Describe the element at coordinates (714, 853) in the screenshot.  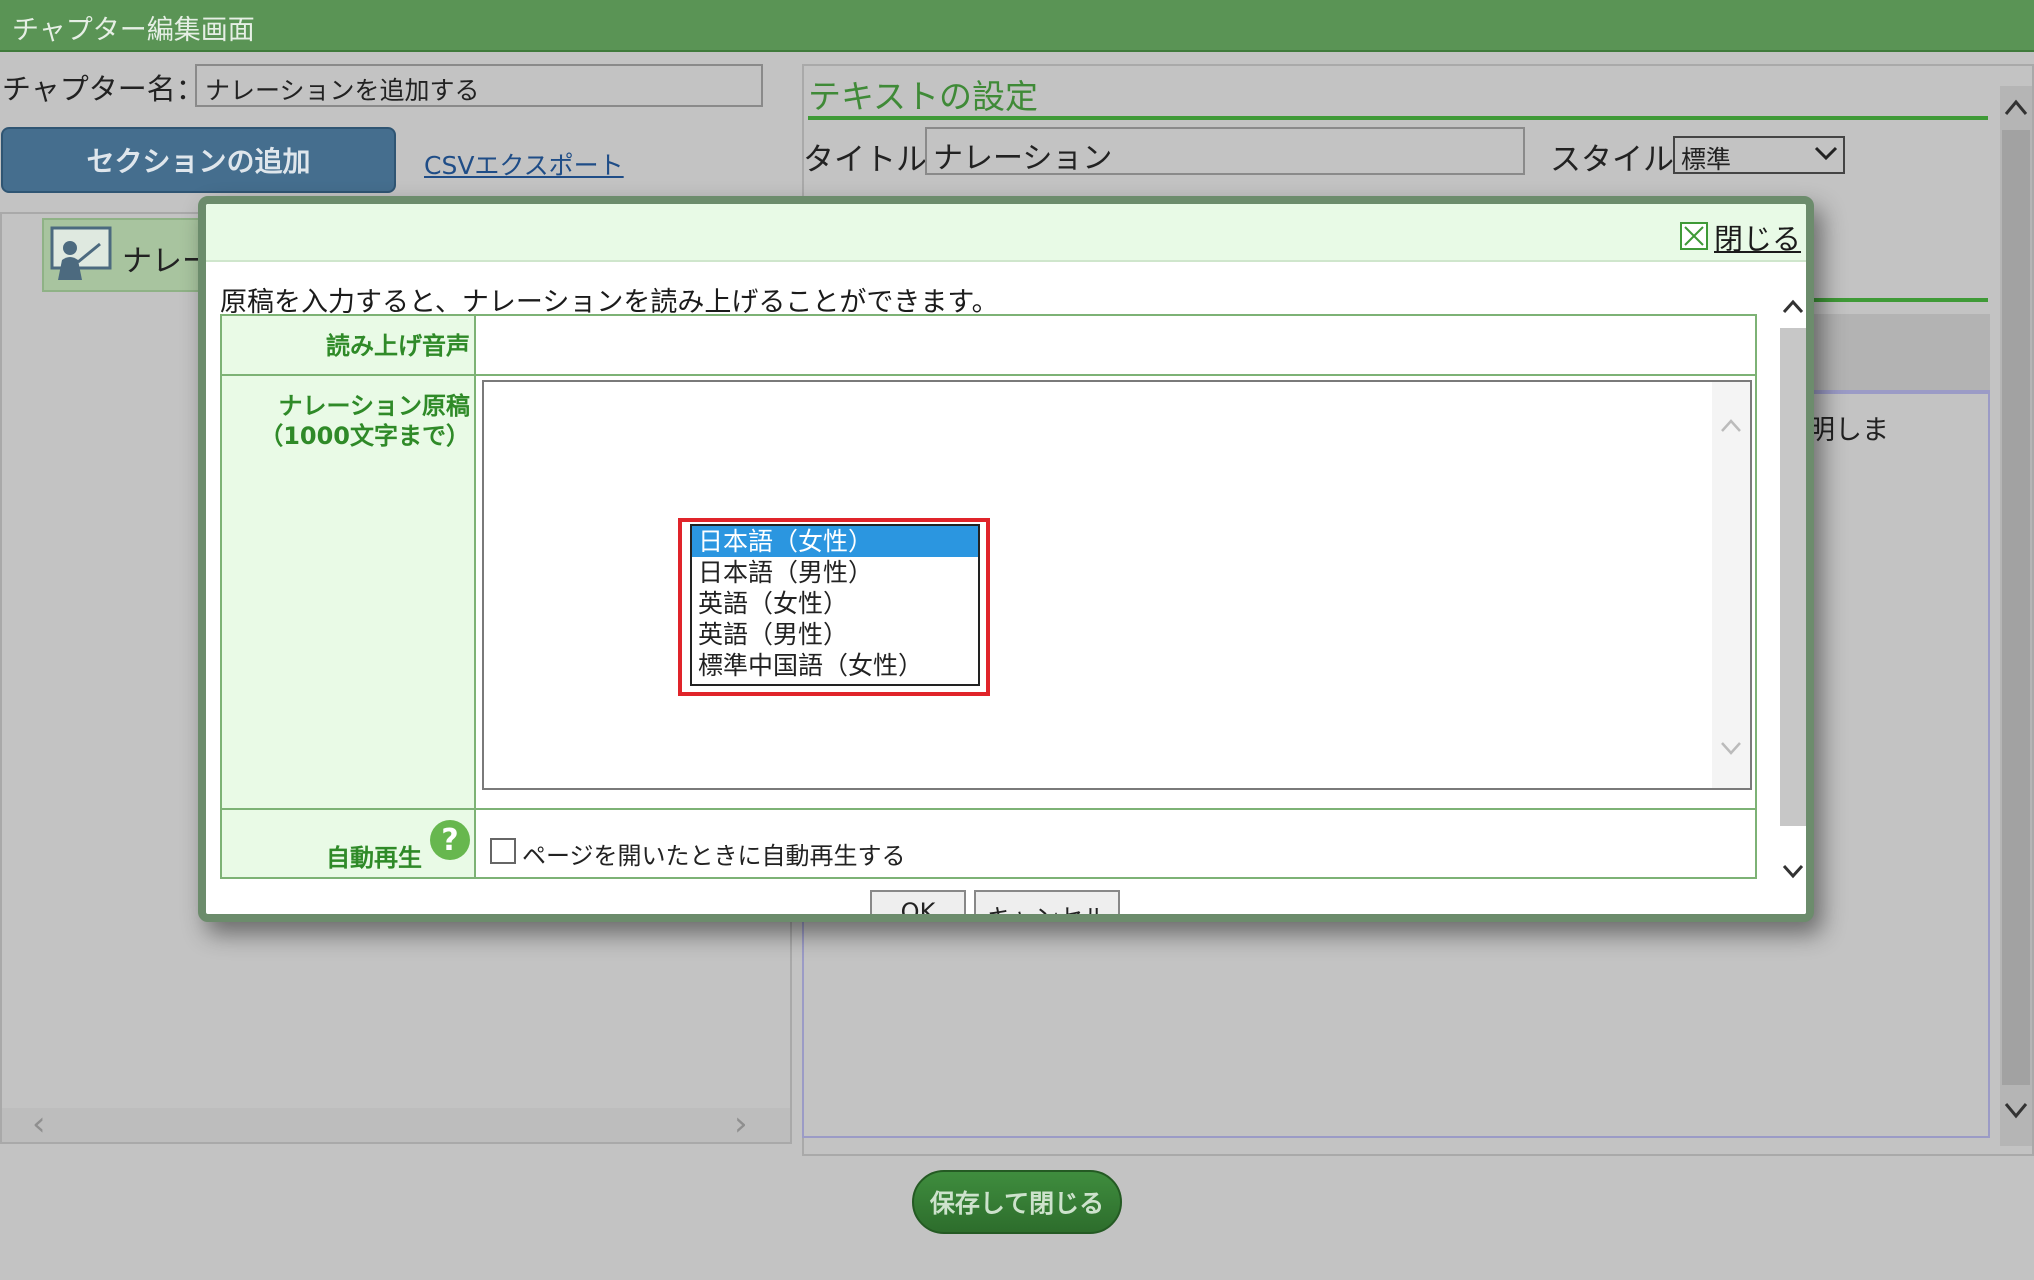
I see `autoplay-checkbox-label: ページを開いたときに自動再生する` at that location.